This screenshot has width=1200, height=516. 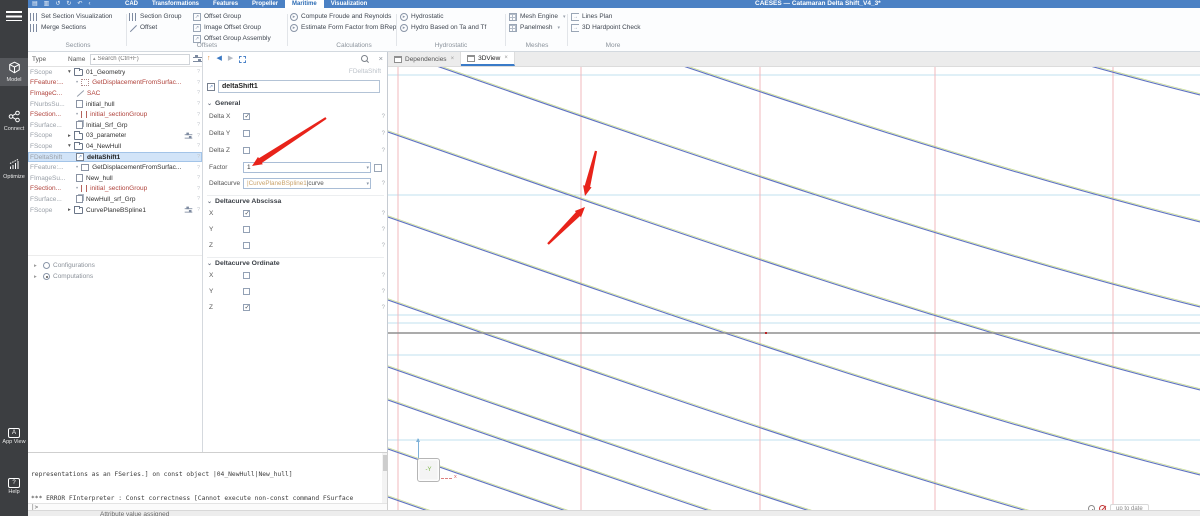 What do you see at coordinates (57, 4) in the screenshot?
I see `undo-icon: ↺` at bounding box center [57, 4].